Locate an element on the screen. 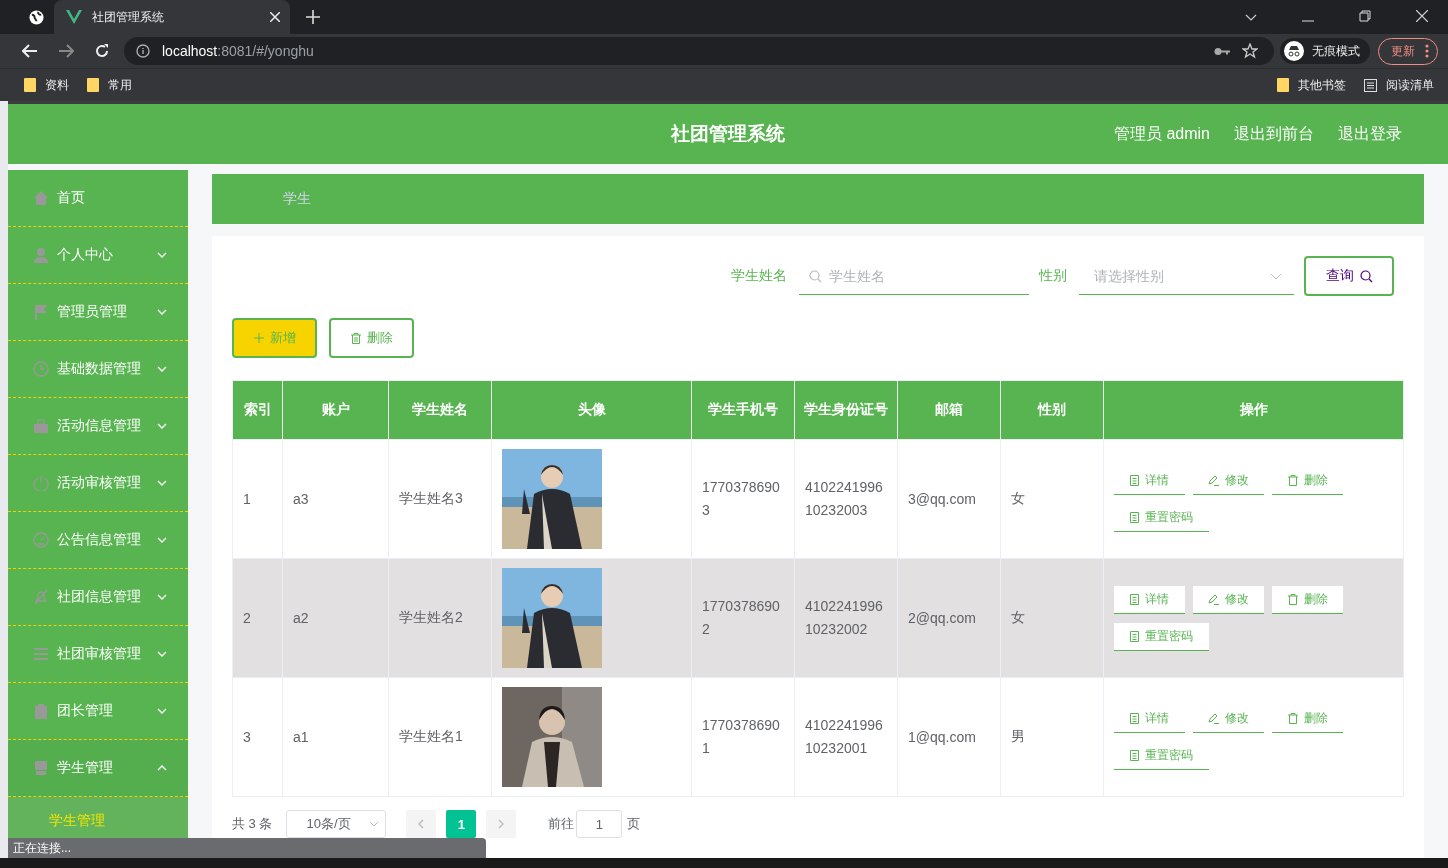  case-icon is located at coordinates (41, 426).